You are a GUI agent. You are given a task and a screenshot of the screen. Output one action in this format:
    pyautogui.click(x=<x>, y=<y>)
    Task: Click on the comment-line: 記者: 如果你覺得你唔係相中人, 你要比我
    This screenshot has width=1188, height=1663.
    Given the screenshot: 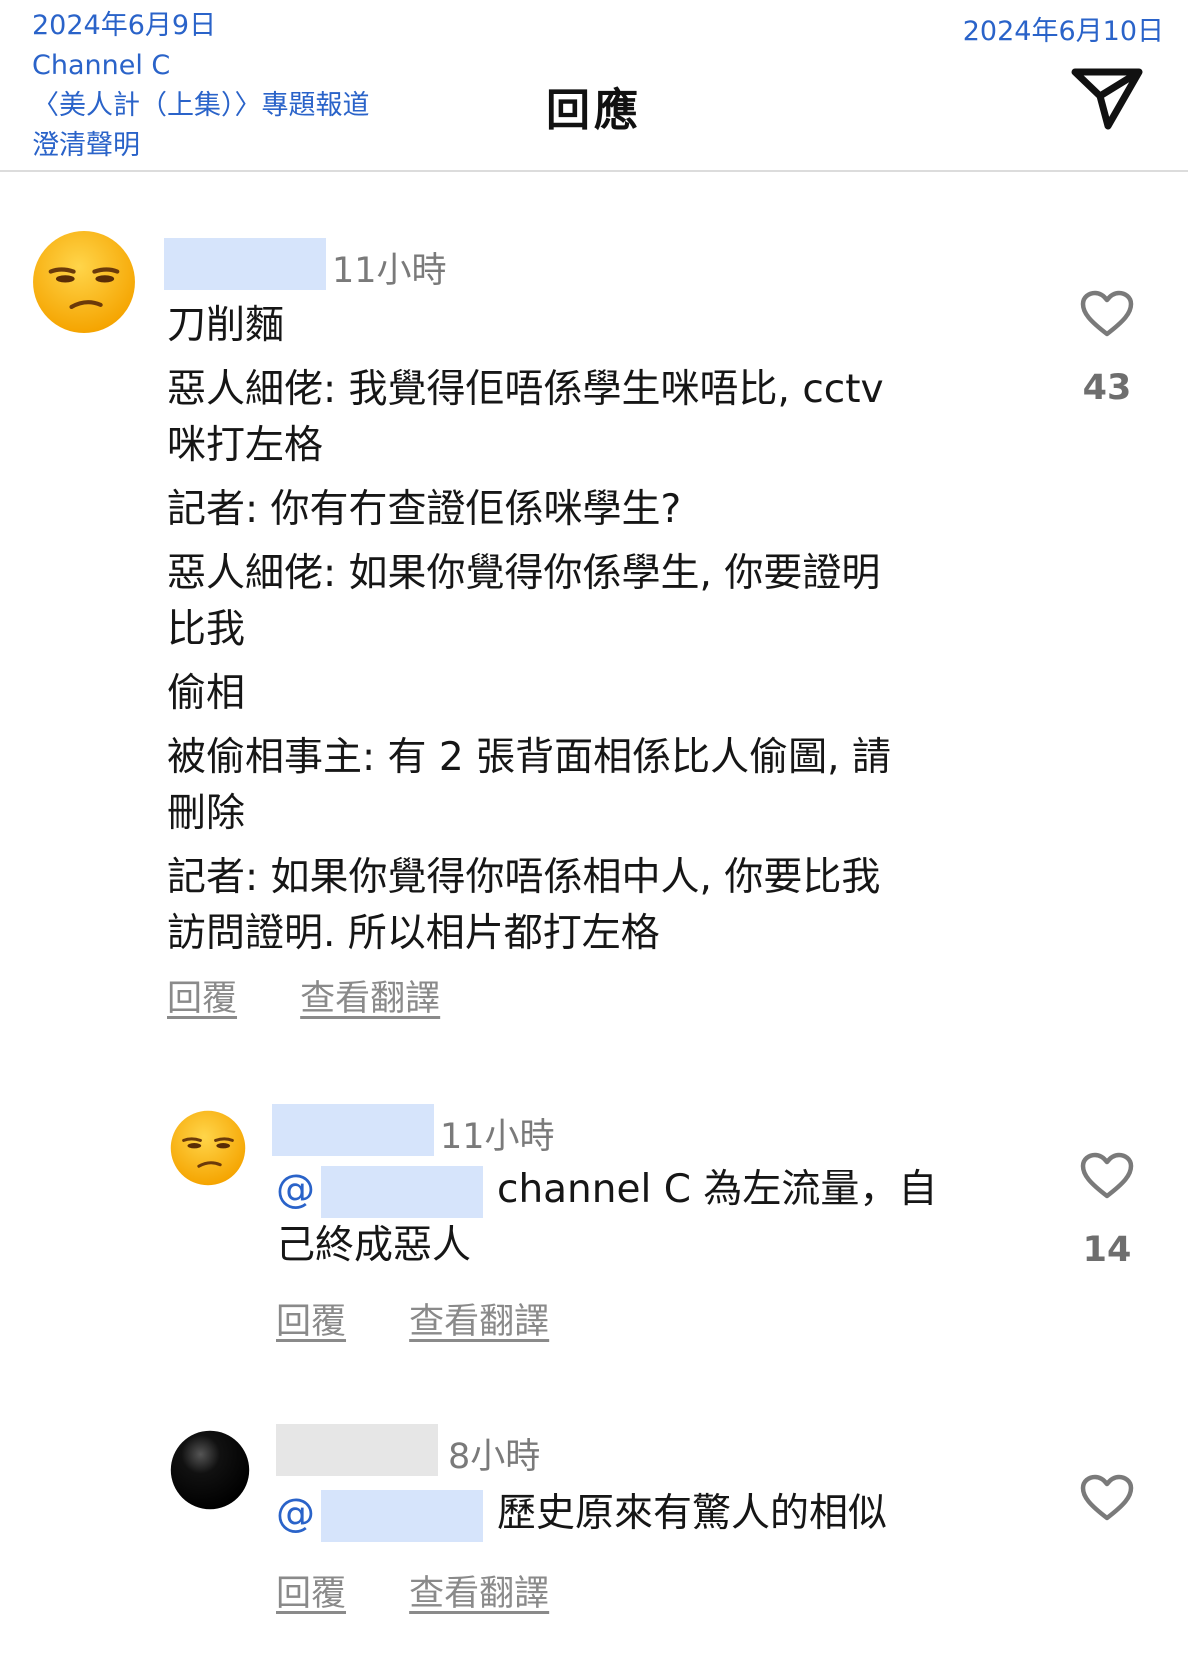 What is the action you would take?
    pyautogui.click(x=524, y=877)
    